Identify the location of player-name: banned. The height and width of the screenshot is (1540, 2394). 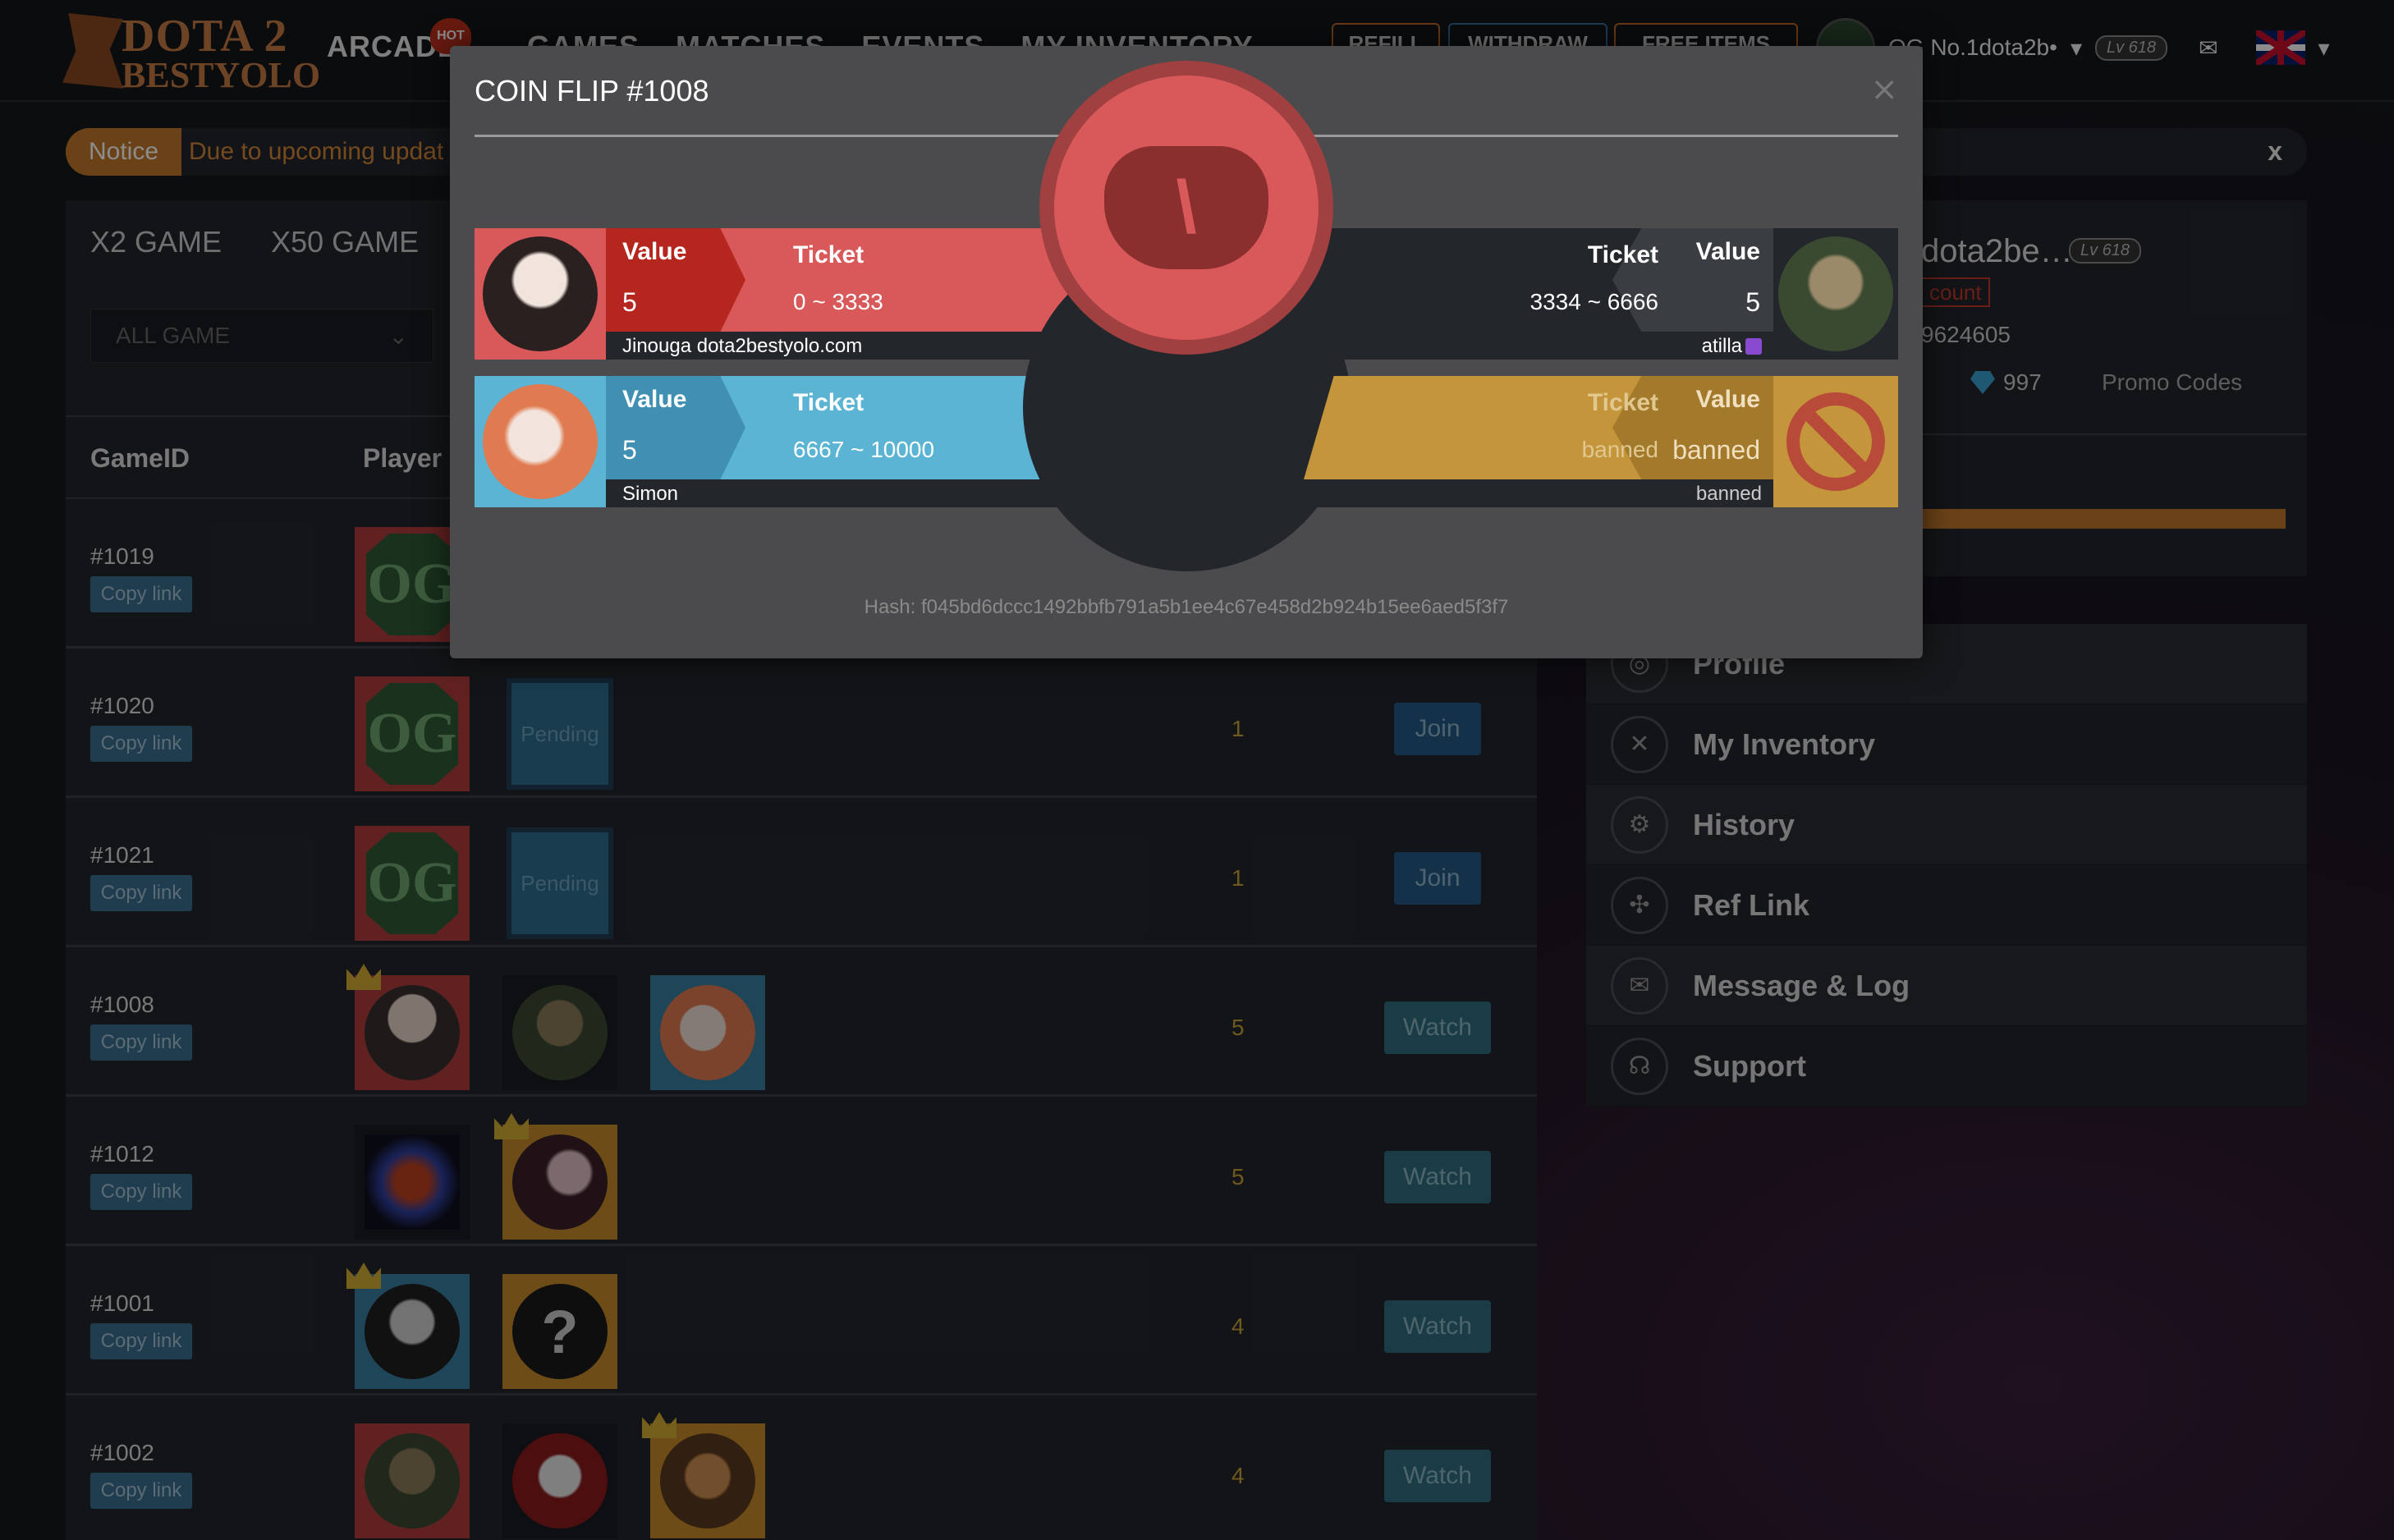
(1729, 494).